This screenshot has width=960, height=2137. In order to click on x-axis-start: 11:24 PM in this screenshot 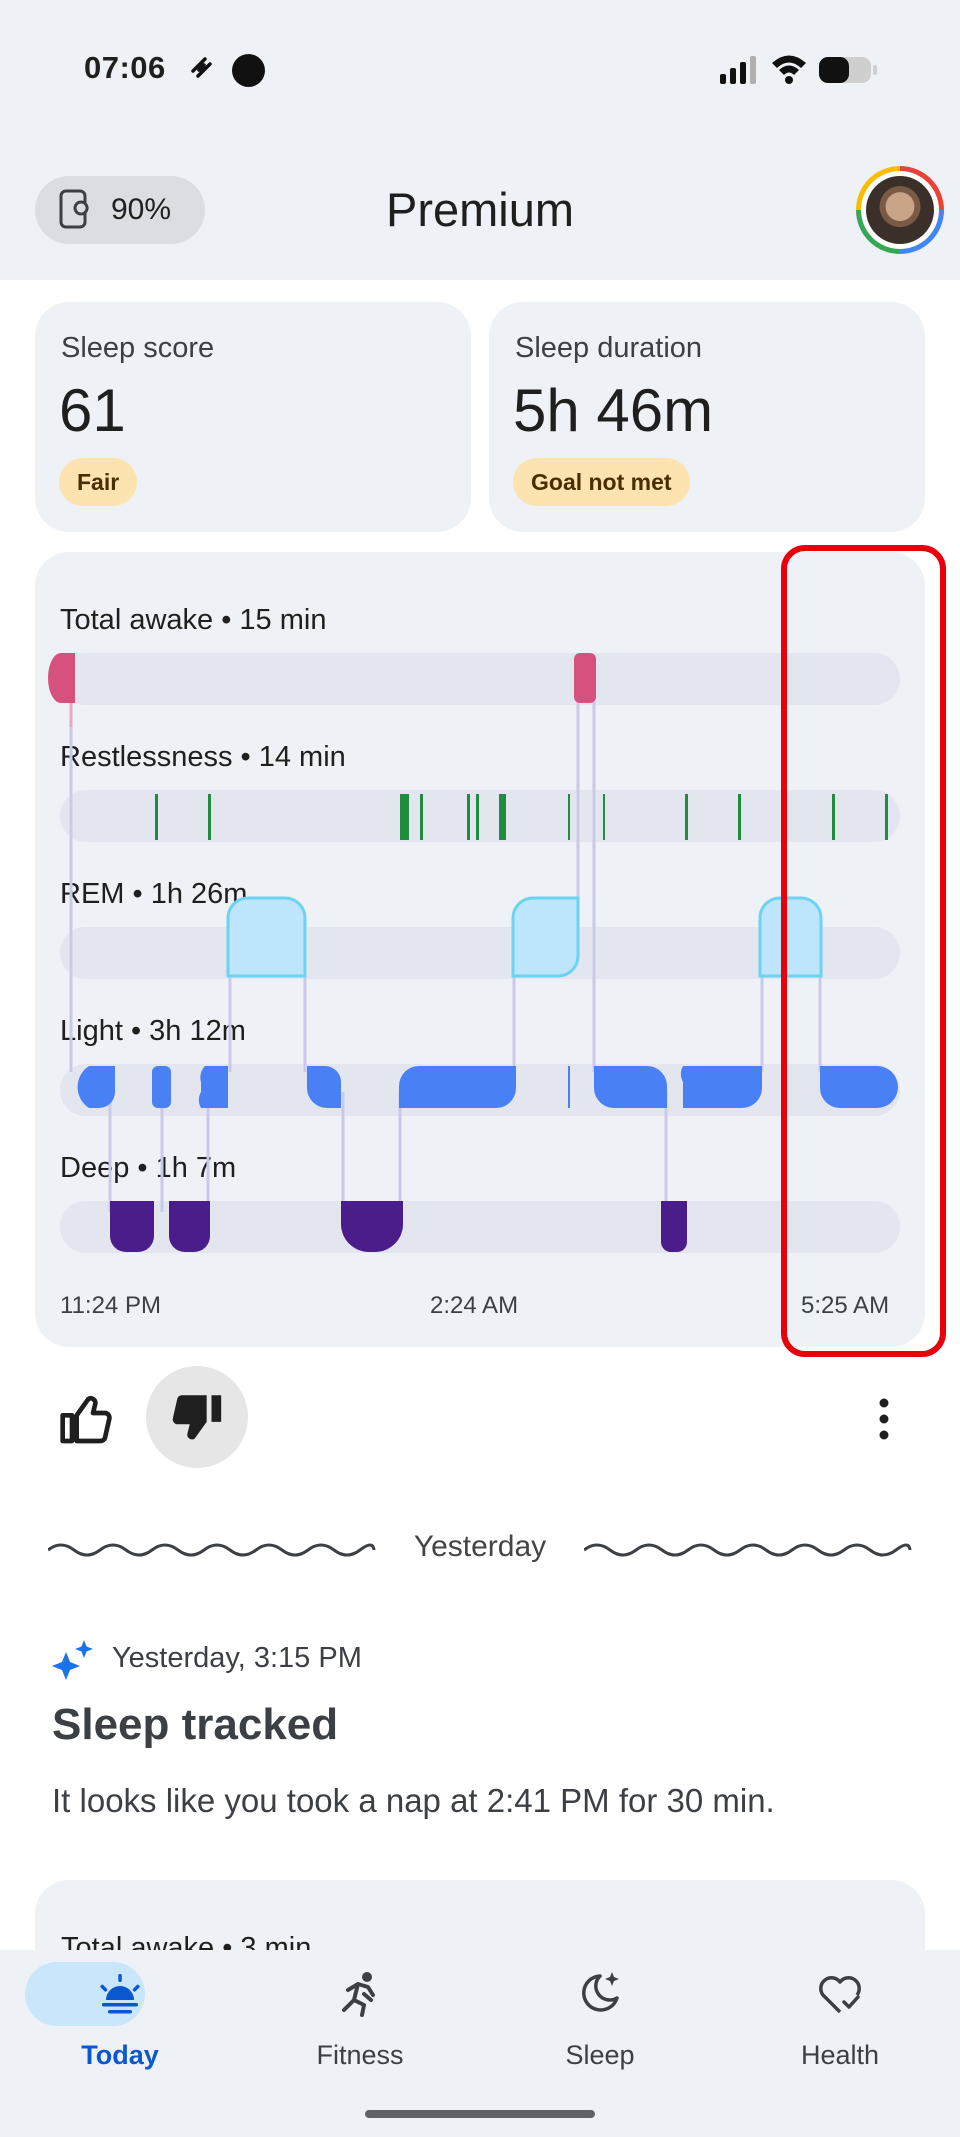, I will do `click(110, 1305)`.